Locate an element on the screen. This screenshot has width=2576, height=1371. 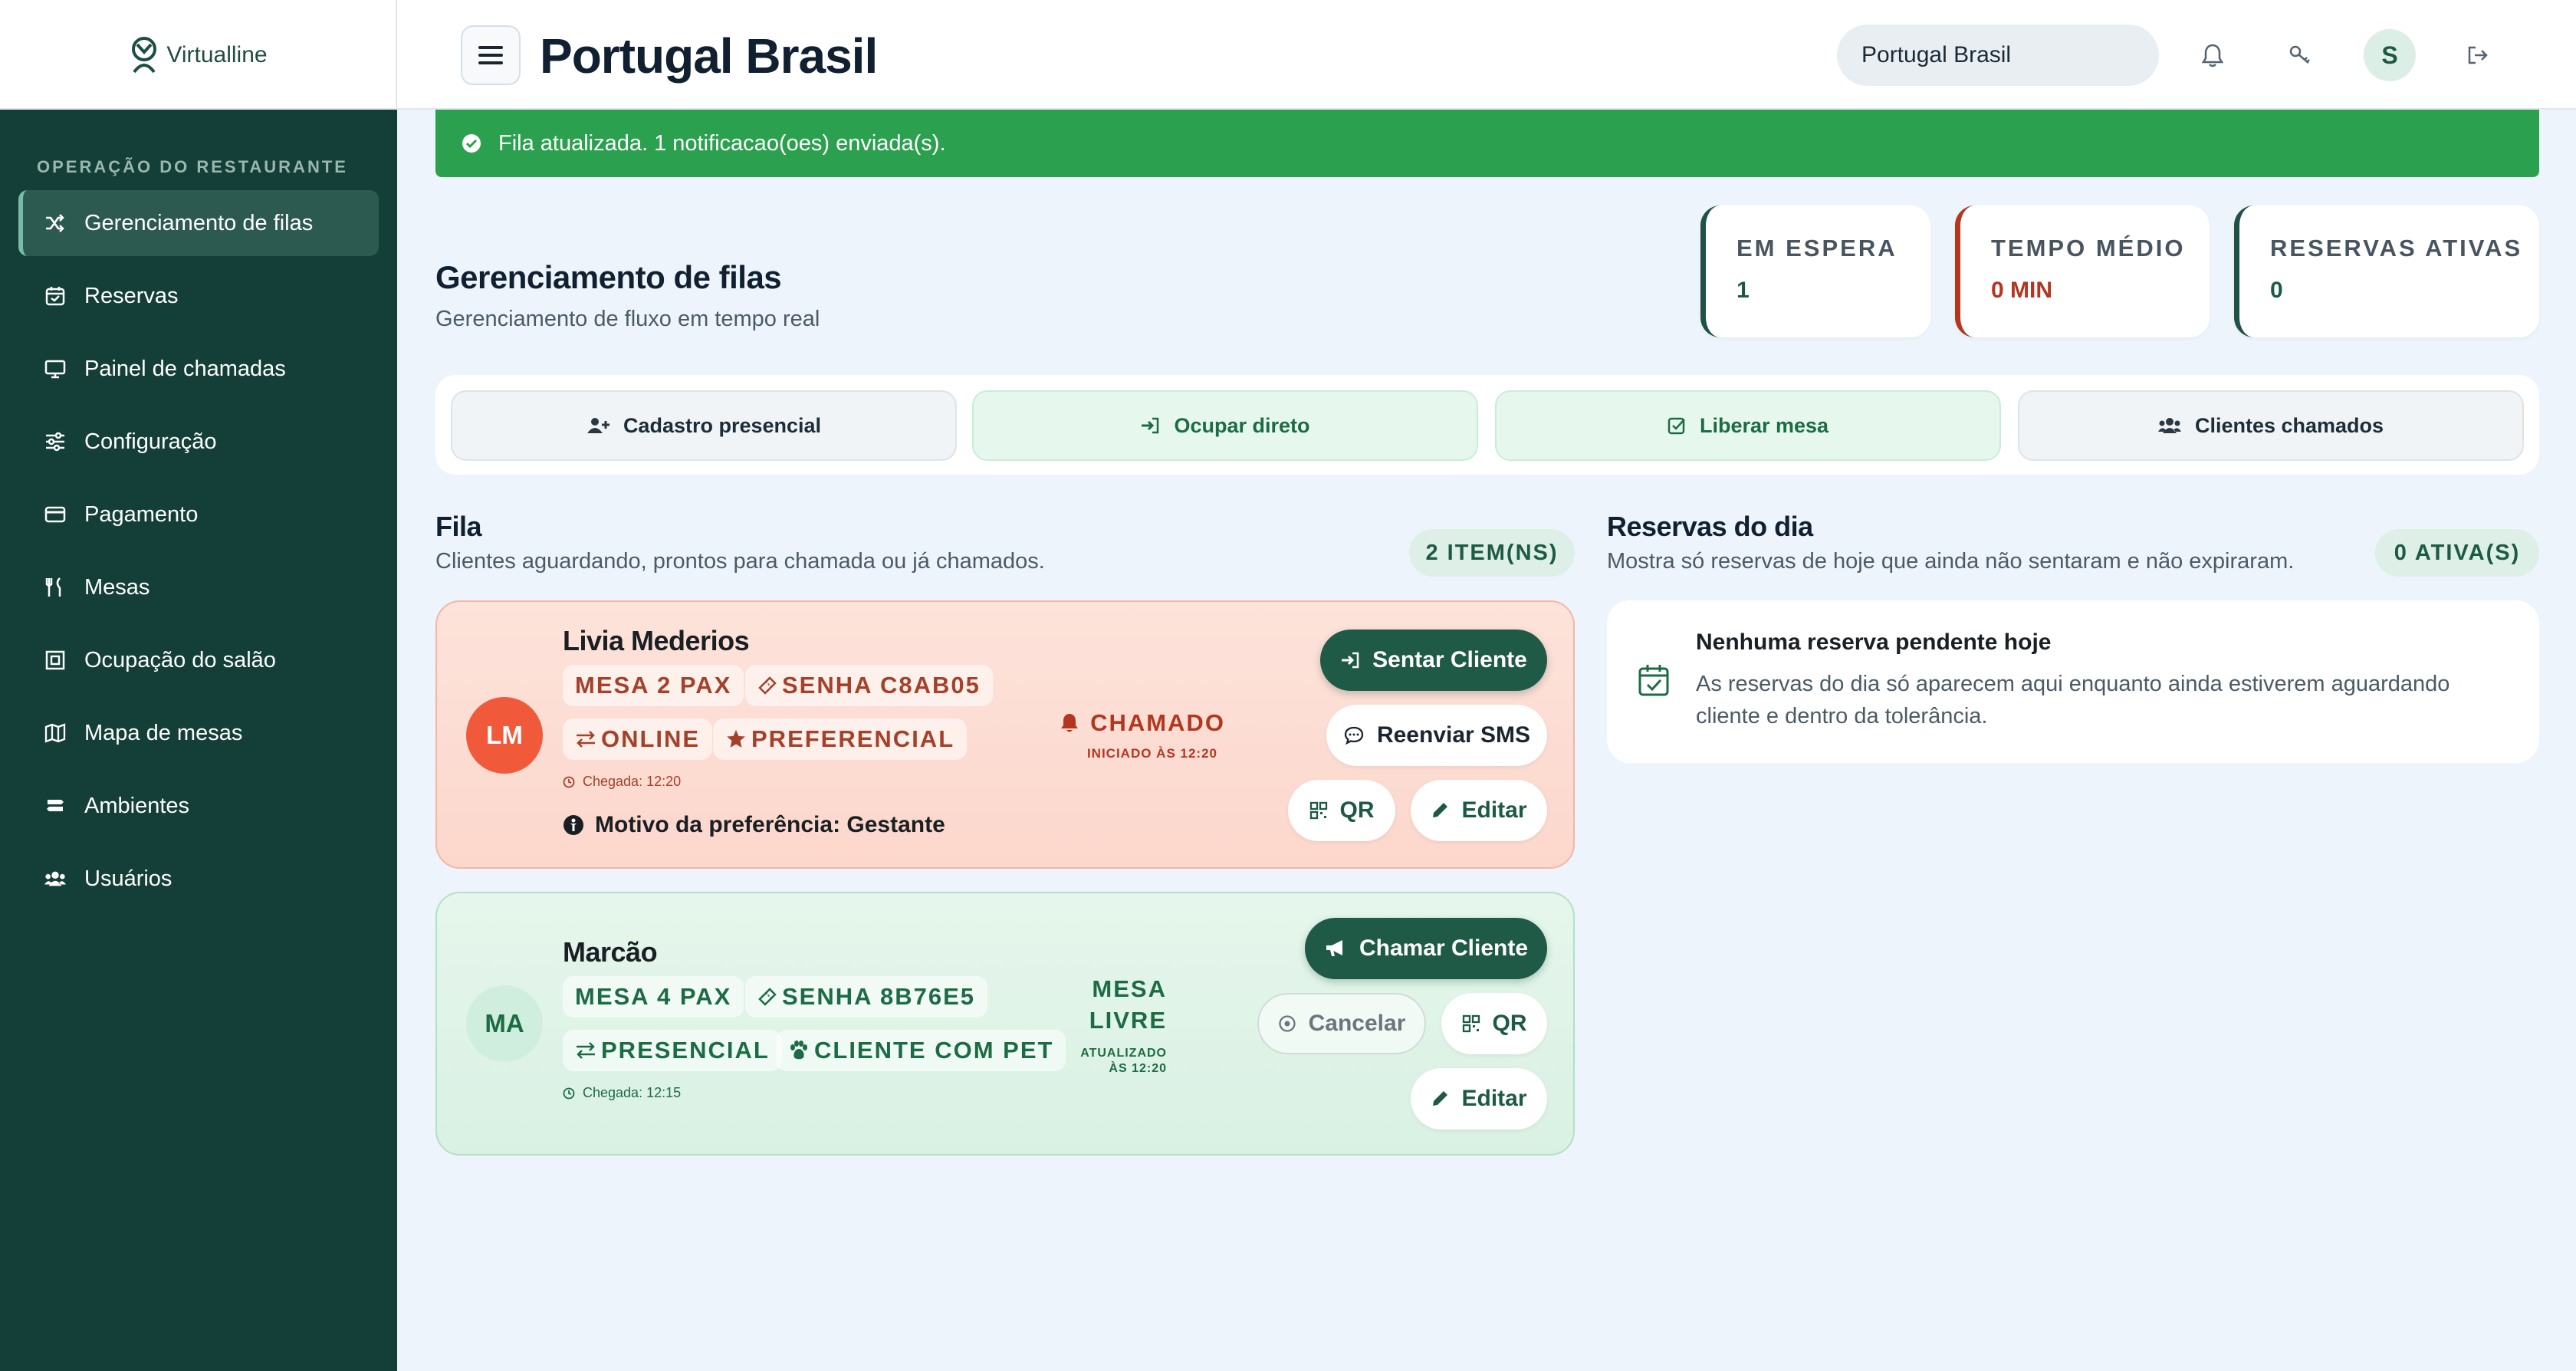
status-chamado: CHAMADO INICIADO ÀS 12:20 is located at coordinates (1142, 735).